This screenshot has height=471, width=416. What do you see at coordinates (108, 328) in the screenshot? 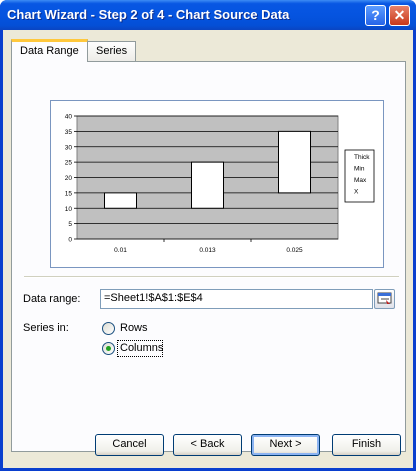
I see `rows-radio` at bounding box center [108, 328].